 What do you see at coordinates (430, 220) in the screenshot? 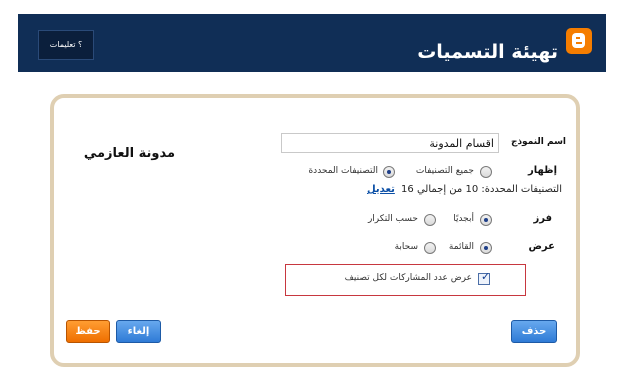
I see `sort-frequency-radio` at bounding box center [430, 220].